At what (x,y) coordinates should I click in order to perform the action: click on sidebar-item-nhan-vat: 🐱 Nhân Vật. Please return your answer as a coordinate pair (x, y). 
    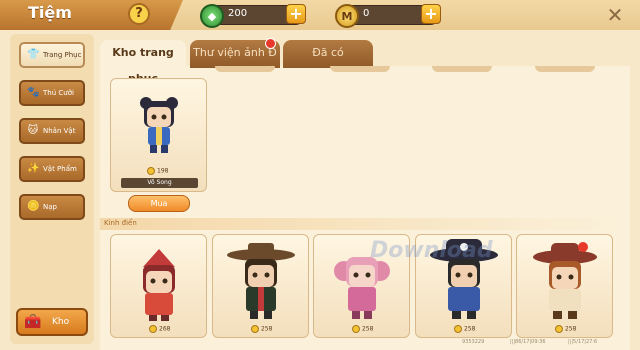
    Looking at the image, I should click on (52, 131).